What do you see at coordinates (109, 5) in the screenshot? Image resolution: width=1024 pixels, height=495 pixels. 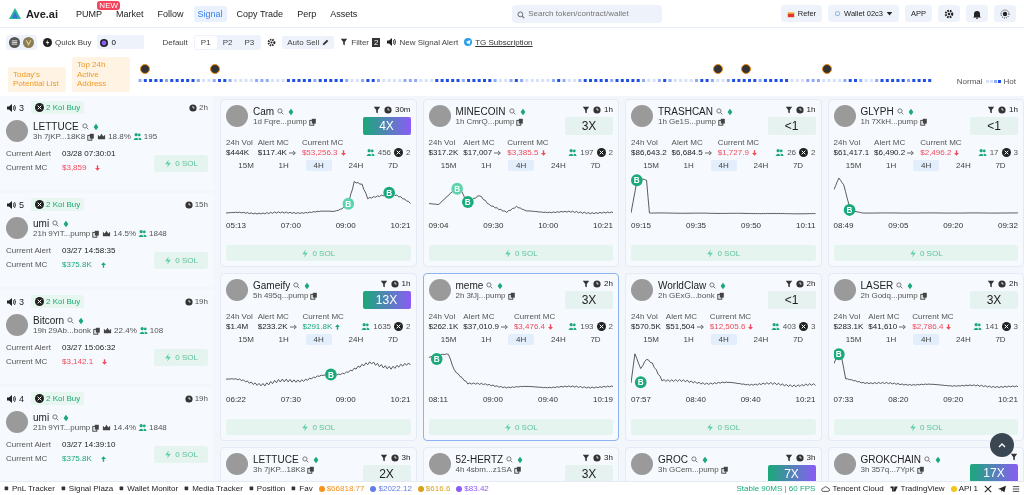 I see `new-badge: NEW` at bounding box center [109, 5].